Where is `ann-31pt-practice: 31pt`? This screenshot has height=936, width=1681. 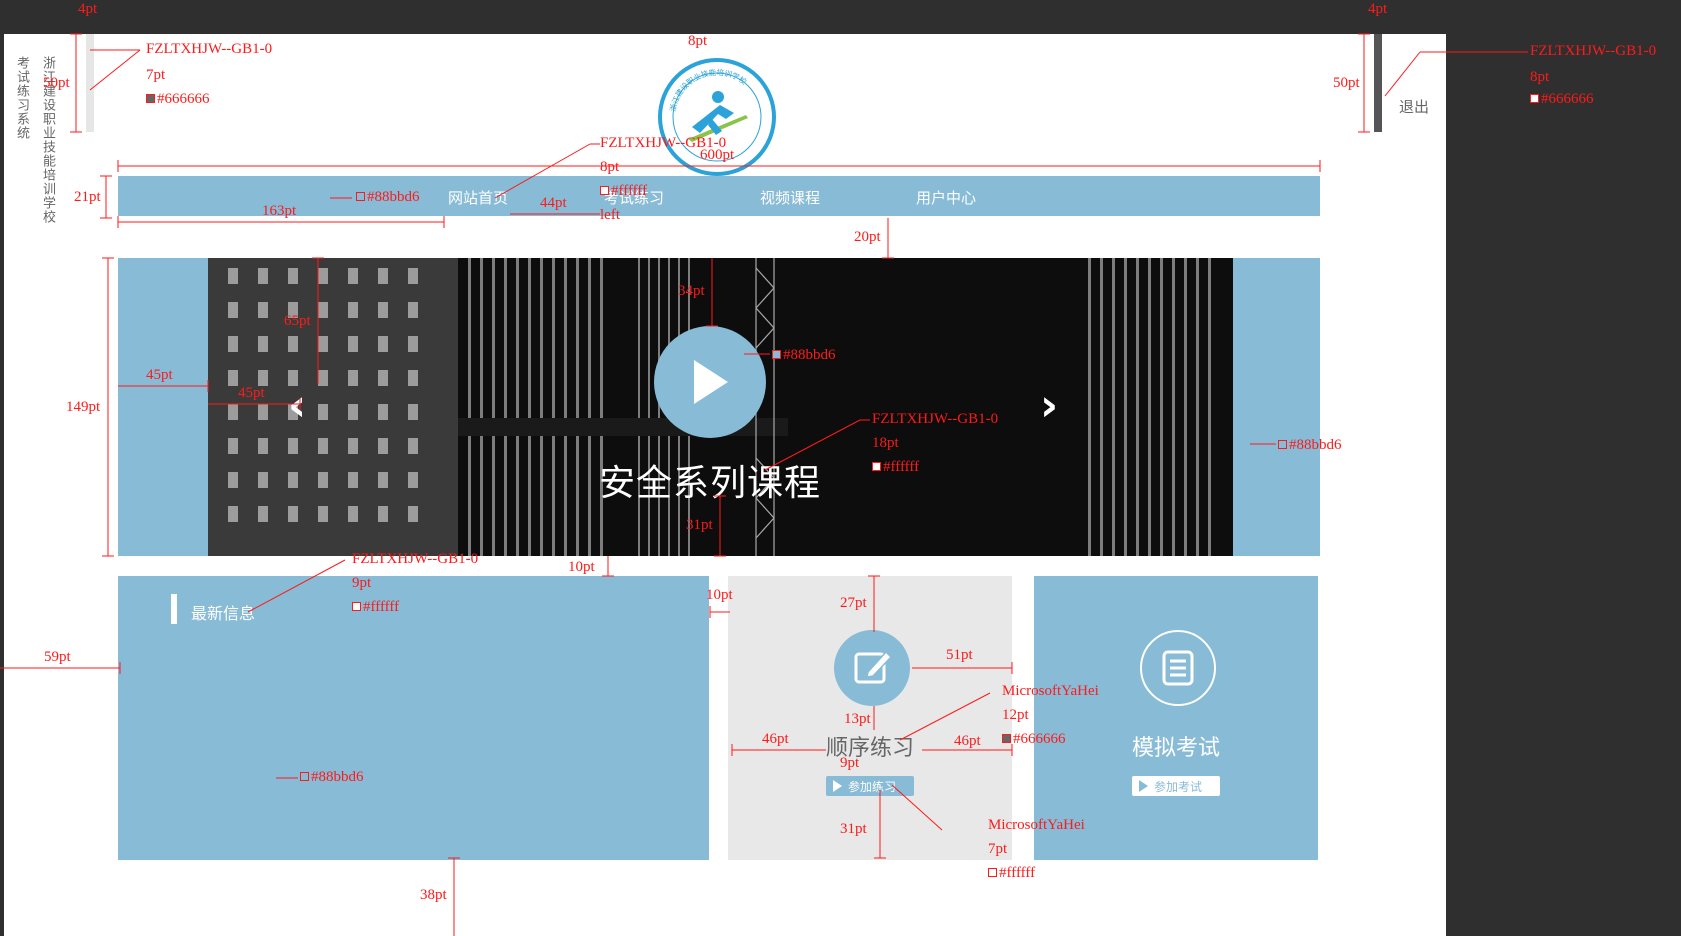 ann-31pt-practice: 31pt is located at coordinates (853, 829).